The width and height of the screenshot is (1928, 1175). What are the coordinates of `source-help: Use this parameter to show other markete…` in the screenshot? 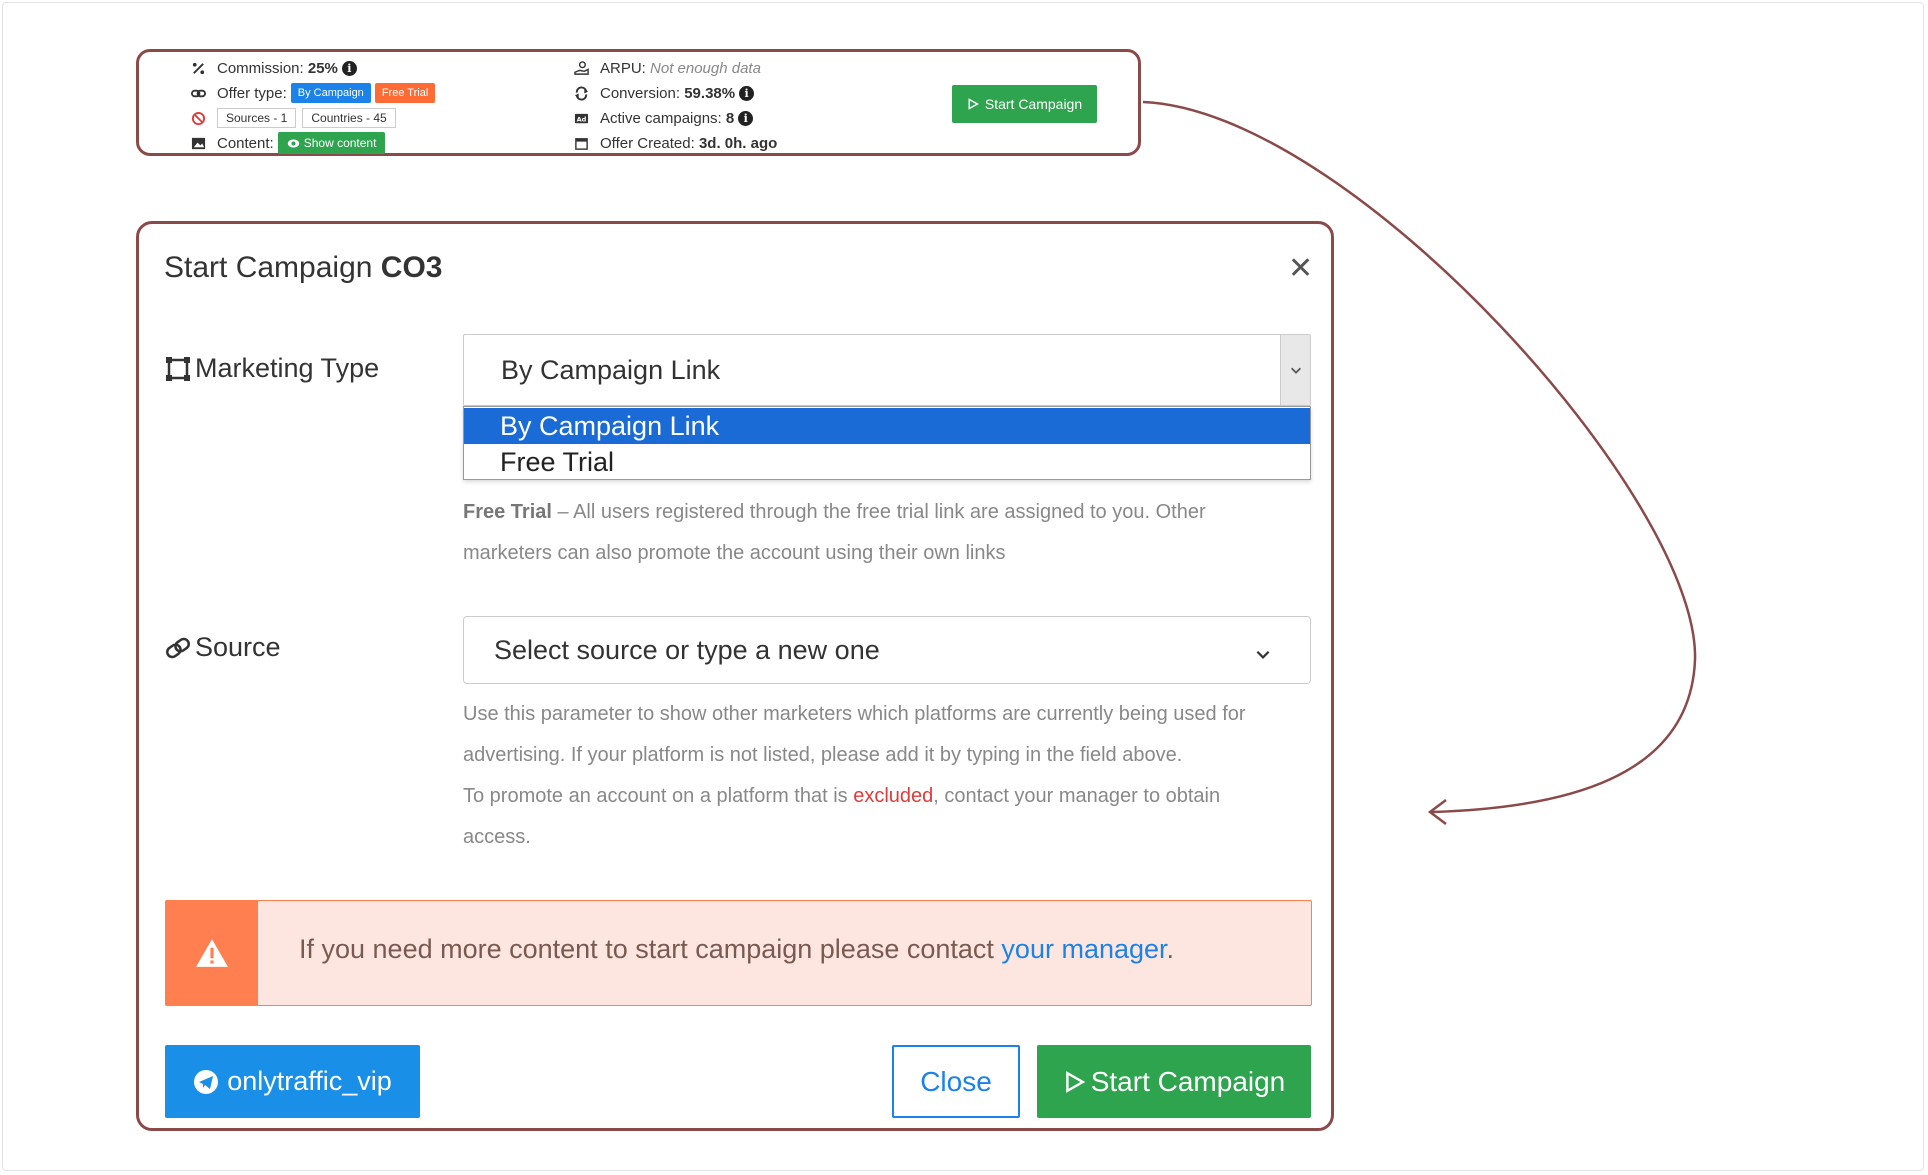 It's located at (854, 776).